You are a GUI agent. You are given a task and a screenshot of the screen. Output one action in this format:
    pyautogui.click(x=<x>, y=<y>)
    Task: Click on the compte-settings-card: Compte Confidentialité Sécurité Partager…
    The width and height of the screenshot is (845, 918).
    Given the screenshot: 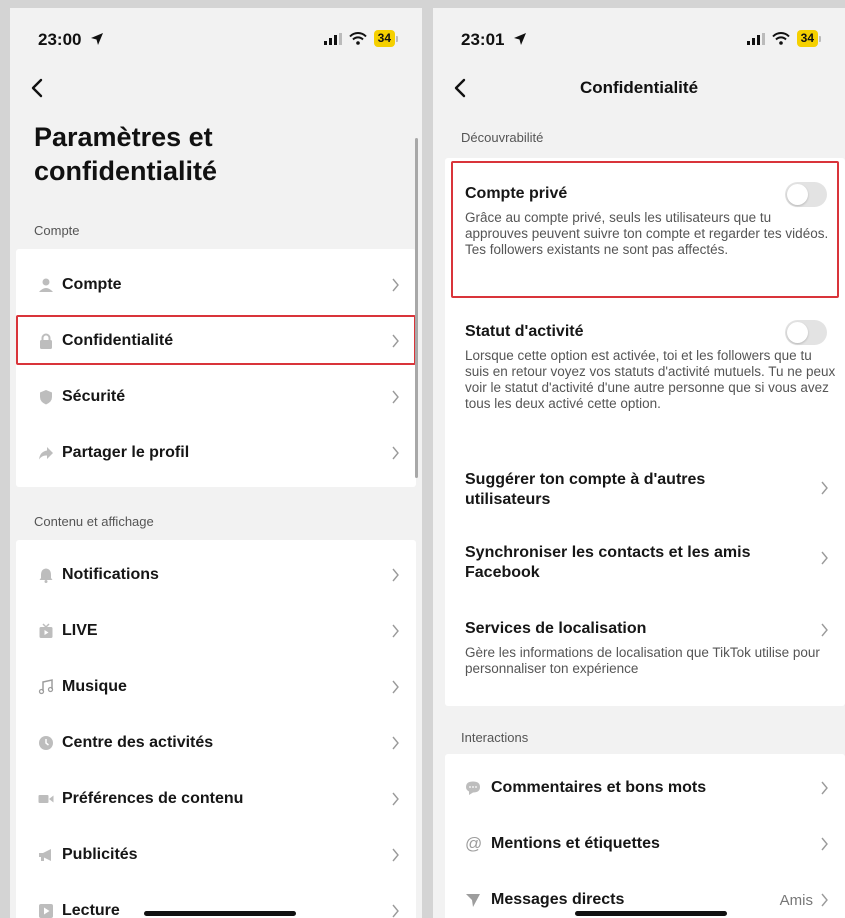 What is the action you would take?
    pyautogui.click(x=216, y=368)
    